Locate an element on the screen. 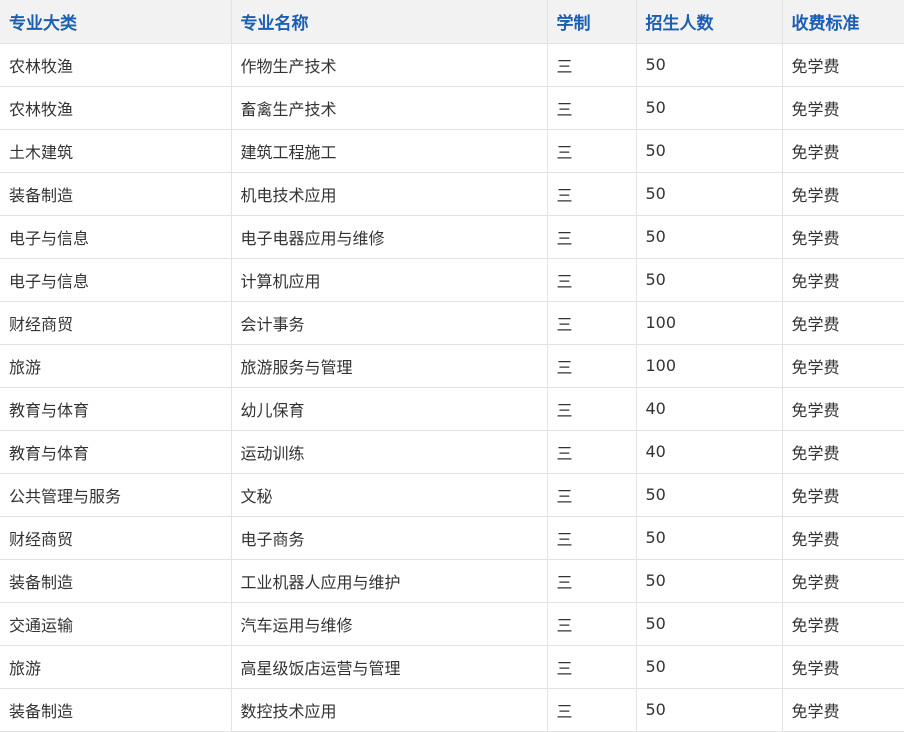 This screenshot has height=732, width=904. table-row: 财经商贸 电子商务三 50 免学费 is located at coordinates (452, 537).